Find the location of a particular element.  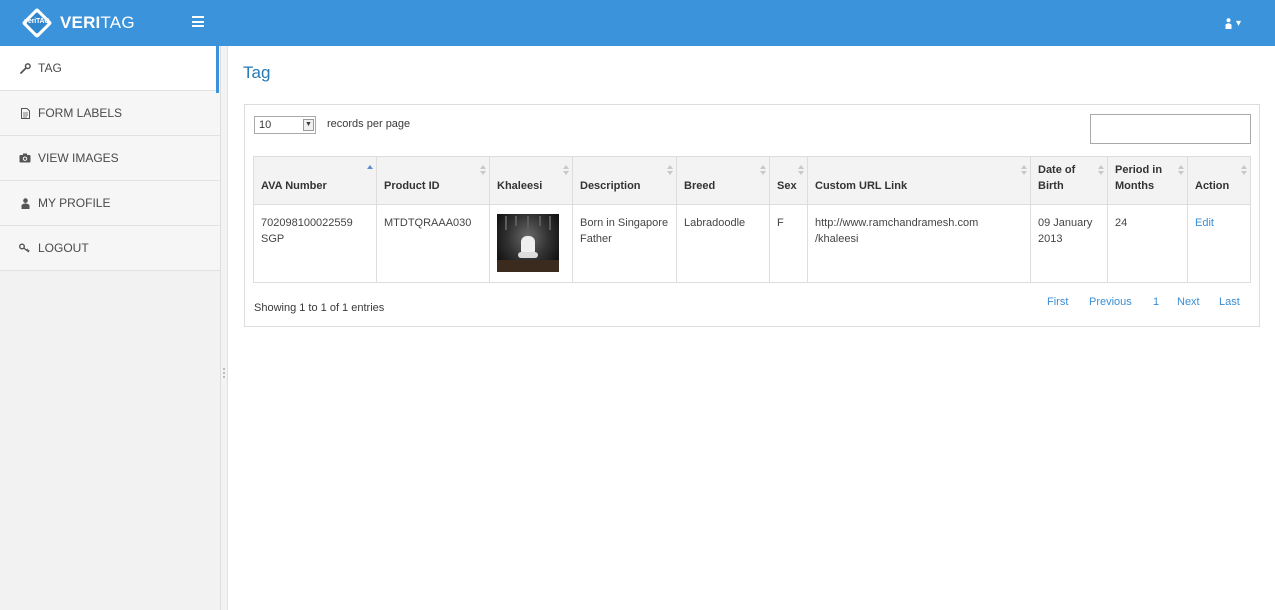

brand: veriTAG VERITAG is located at coordinates (77, 23).